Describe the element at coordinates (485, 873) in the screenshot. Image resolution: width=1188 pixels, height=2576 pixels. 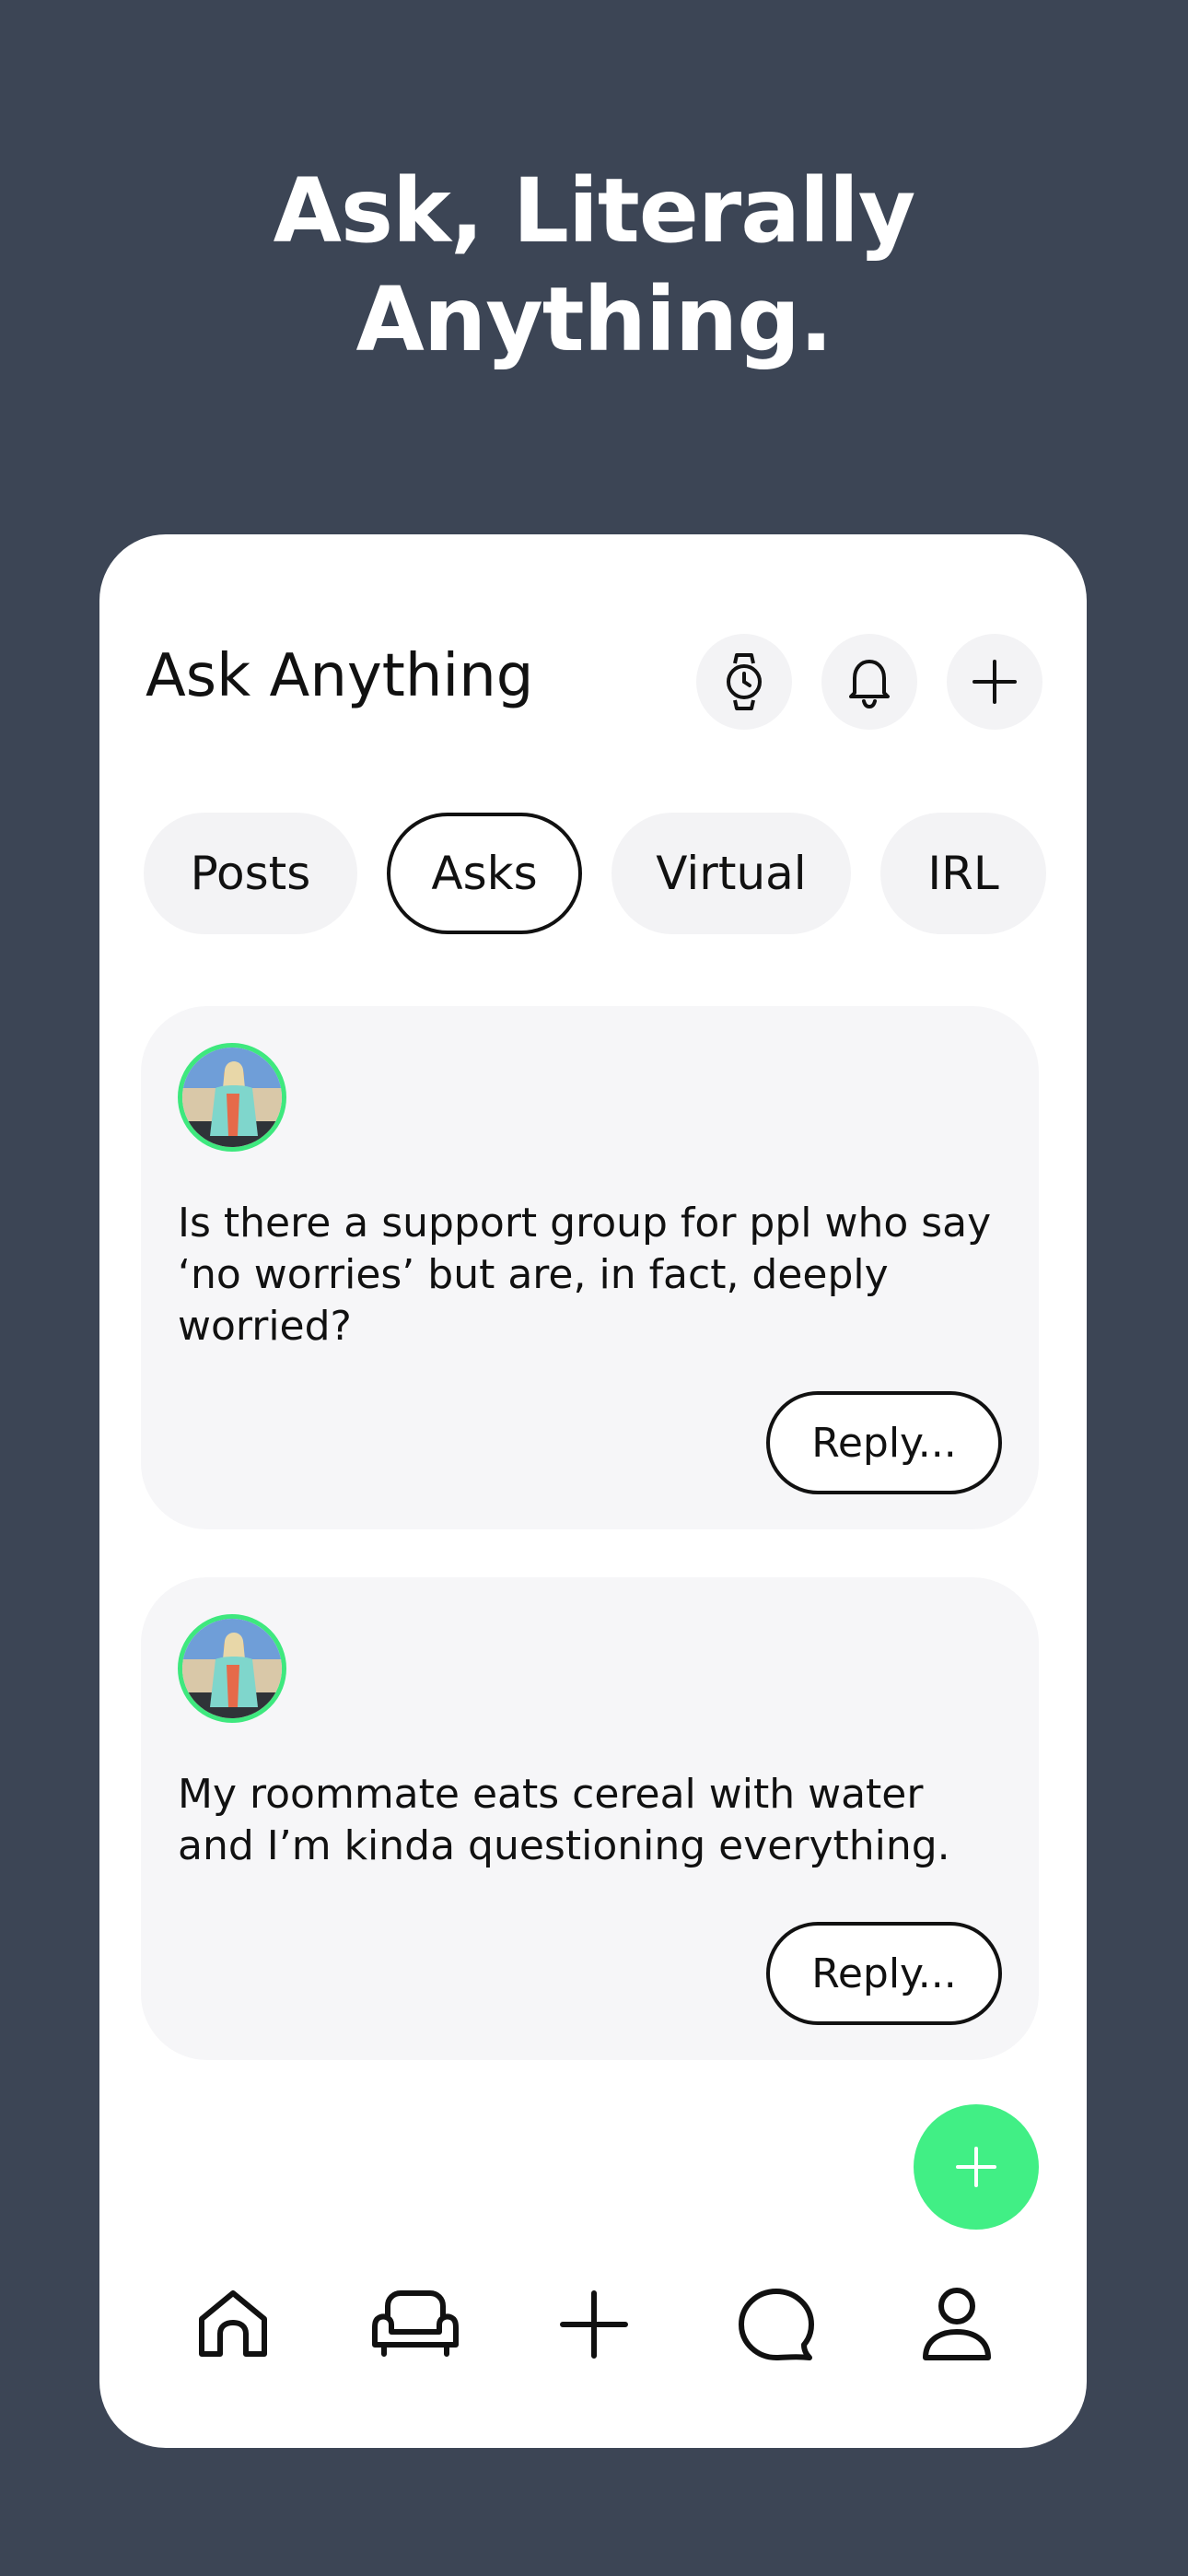
I see `tab-asks: Asks` at that location.